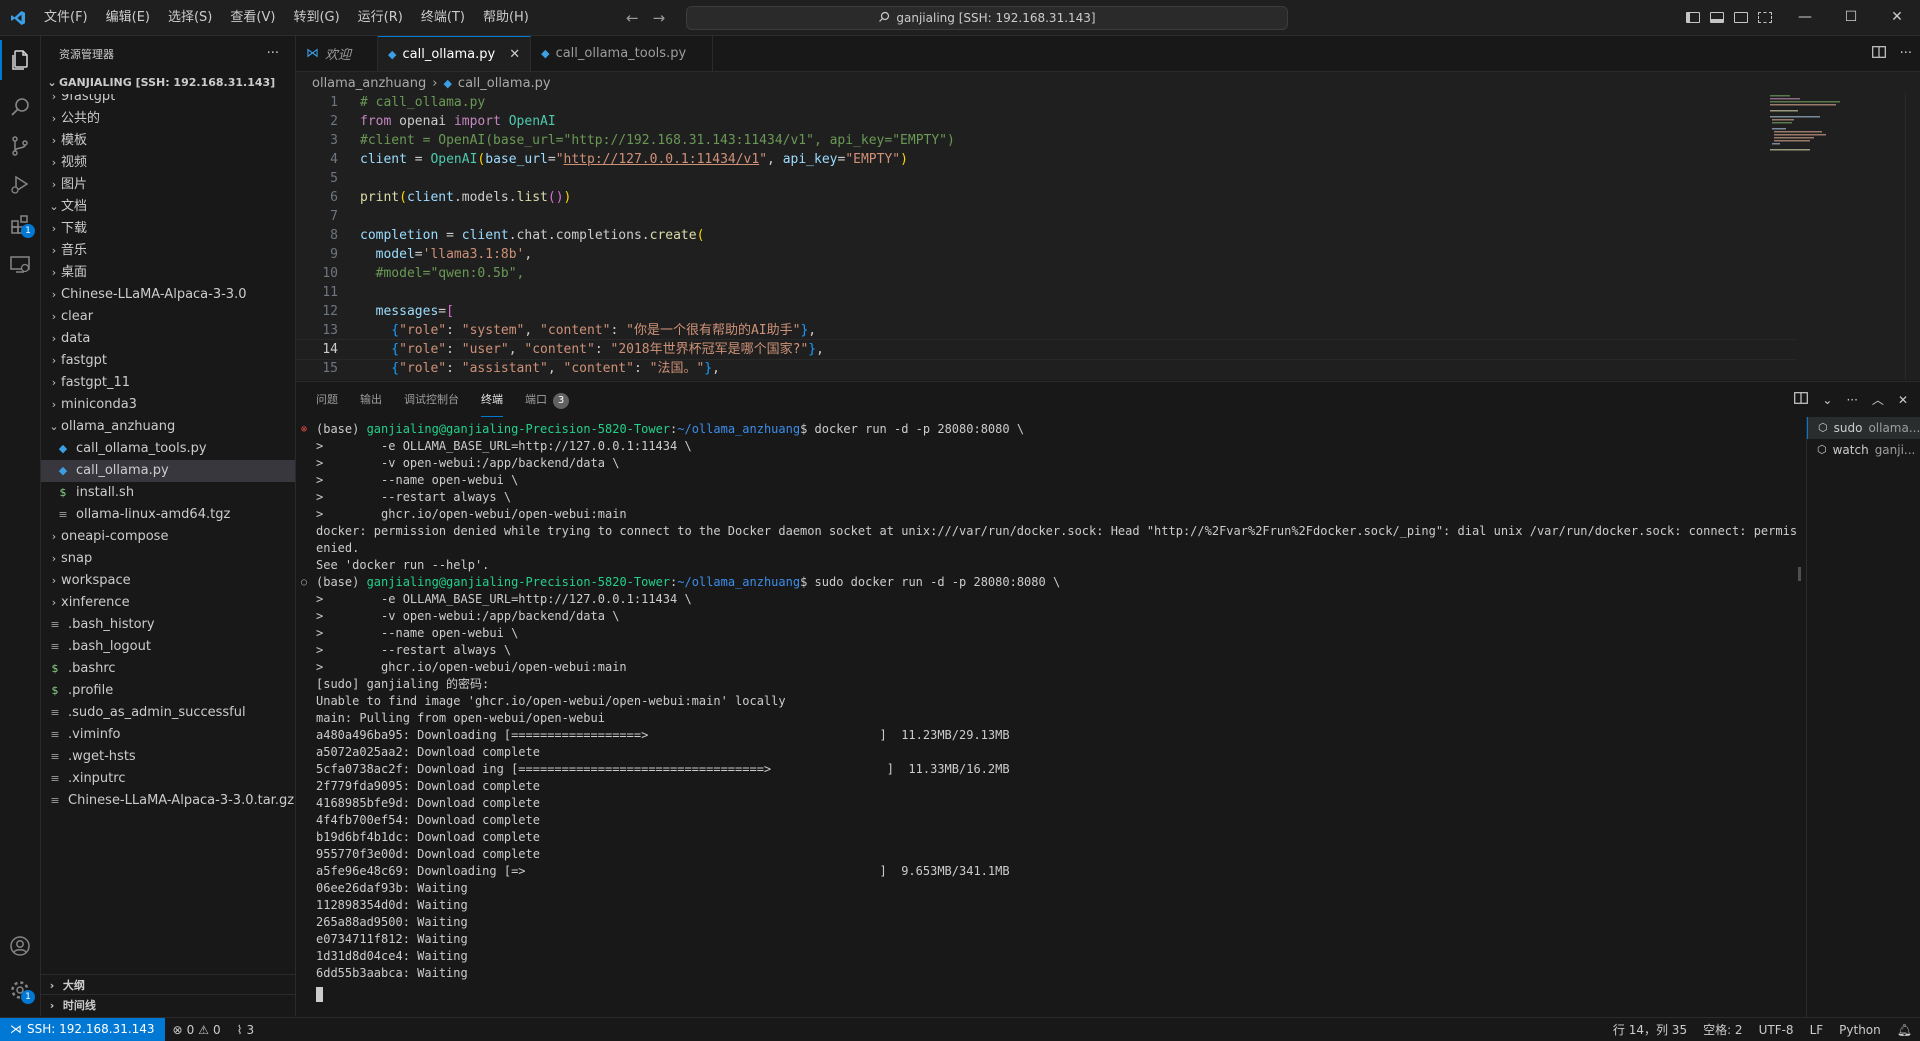 The image size is (1920, 1041). I want to click on tree-folder: › fastgpt, so click(168, 361).